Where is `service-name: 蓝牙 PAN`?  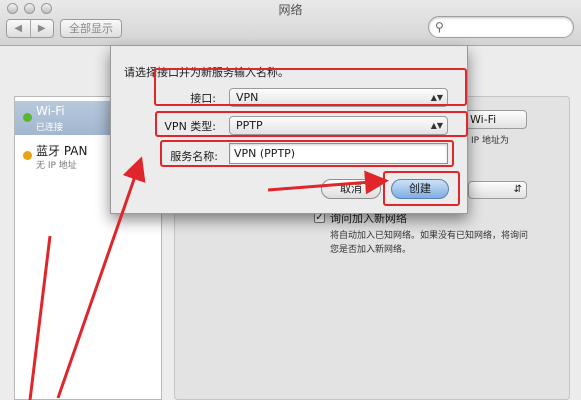
service-name: 蓝牙 PAN is located at coordinates (62, 151).